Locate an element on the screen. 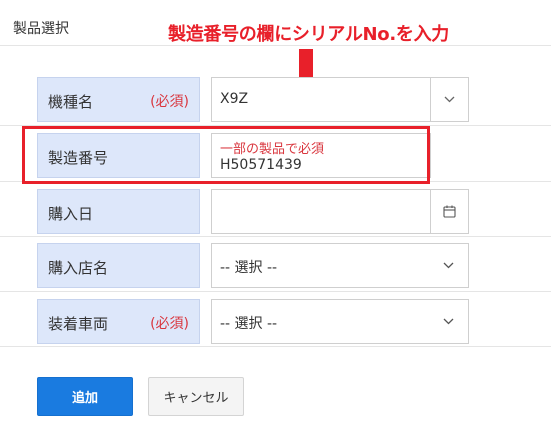  vehicle-label-text: 装着車両 is located at coordinates (78, 324).